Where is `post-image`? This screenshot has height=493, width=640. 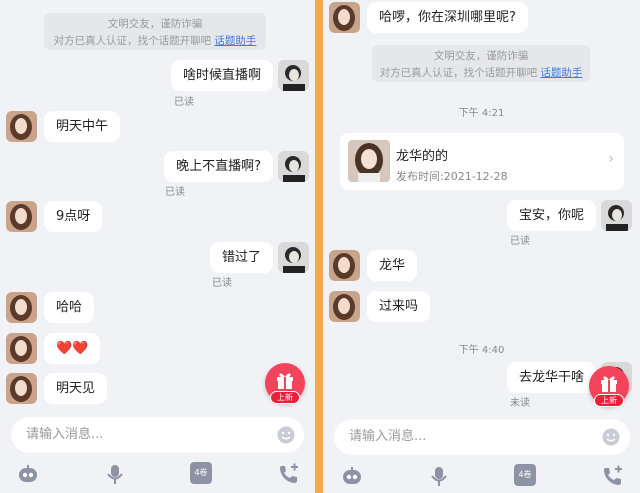
post-image is located at coordinates (369, 161).